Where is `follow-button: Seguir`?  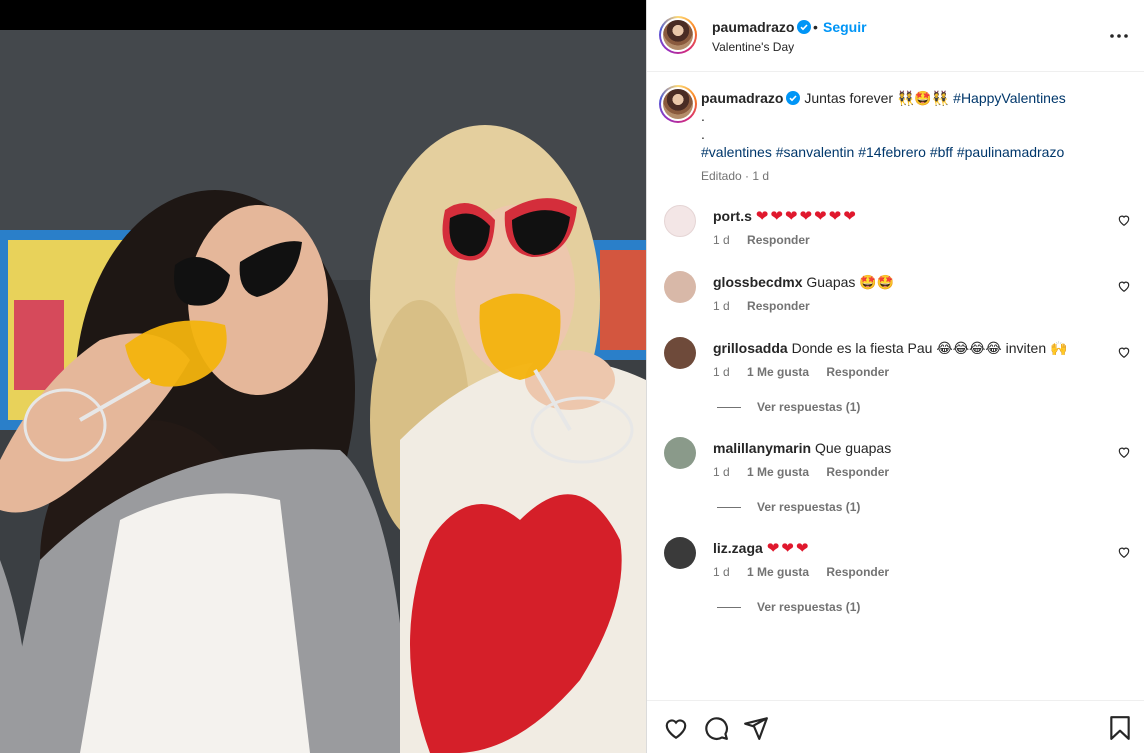
follow-button: Seguir is located at coordinates (845, 27).